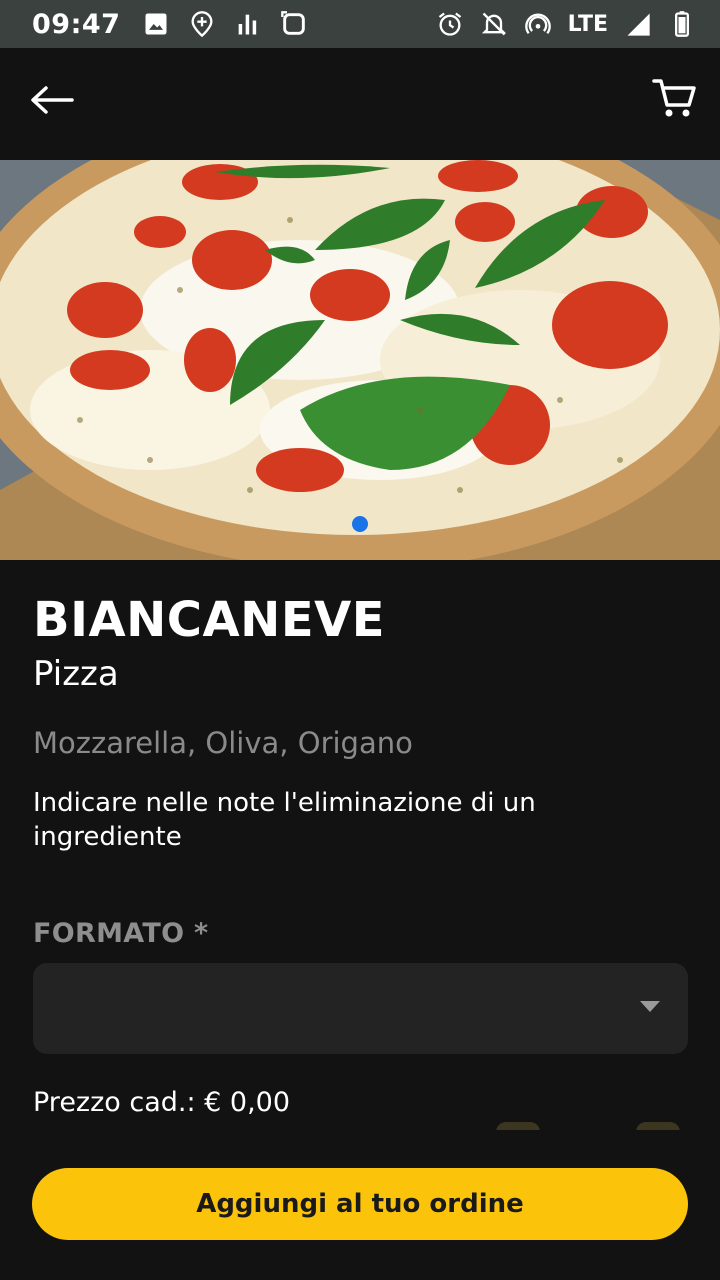 The width and height of the screenshot is (720, 1280). I want to click on carousel-indicator, so click(360, 524).